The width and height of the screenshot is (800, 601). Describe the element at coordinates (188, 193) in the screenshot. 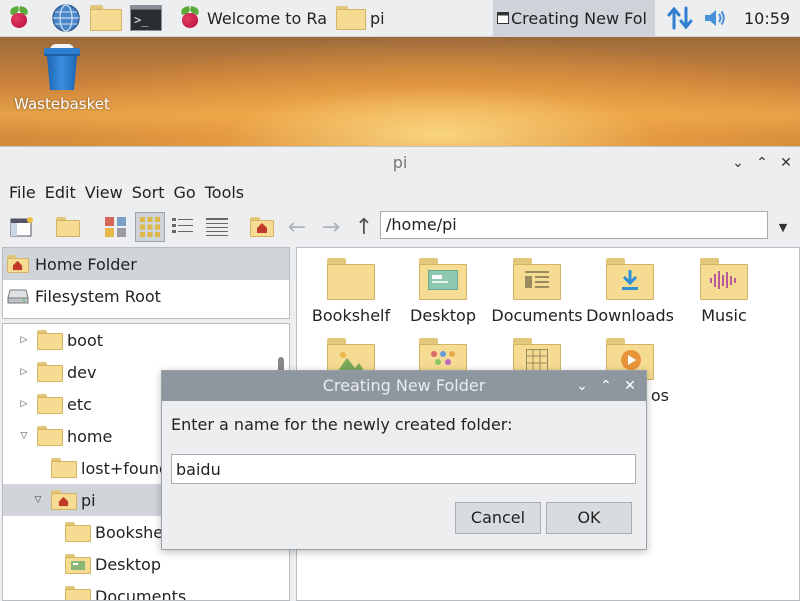

I see `menu-go: Go` at that location.